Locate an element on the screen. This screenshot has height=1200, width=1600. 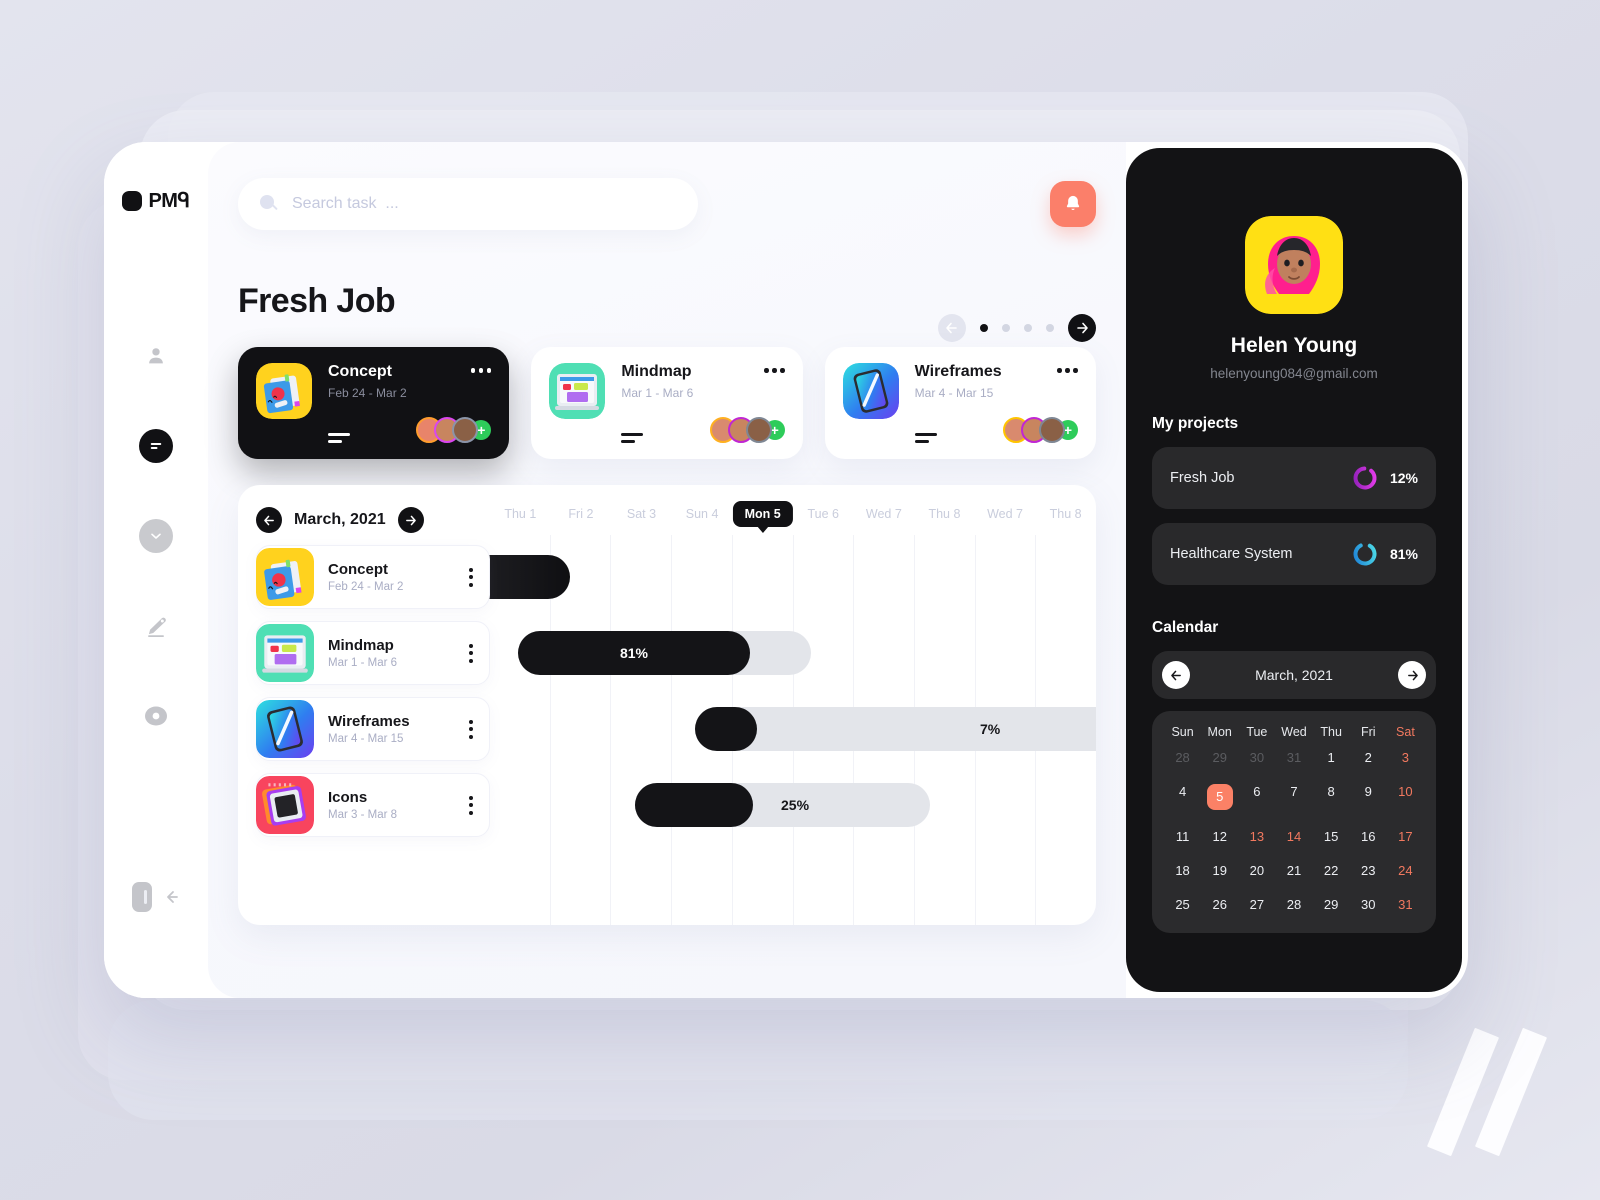
calendar-day: 26 is located at coordinates (1219, 904).